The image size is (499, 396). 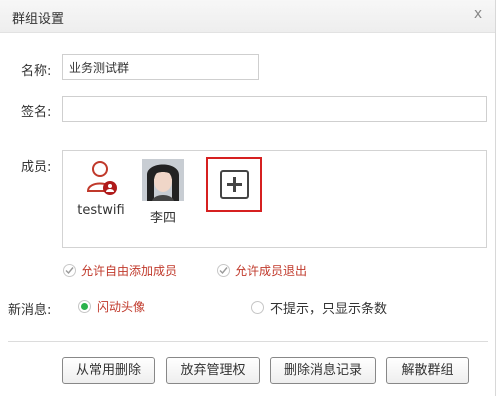 I want to click on radio-show-count: 不提示，只显示条数, so click(x=319, y=307).